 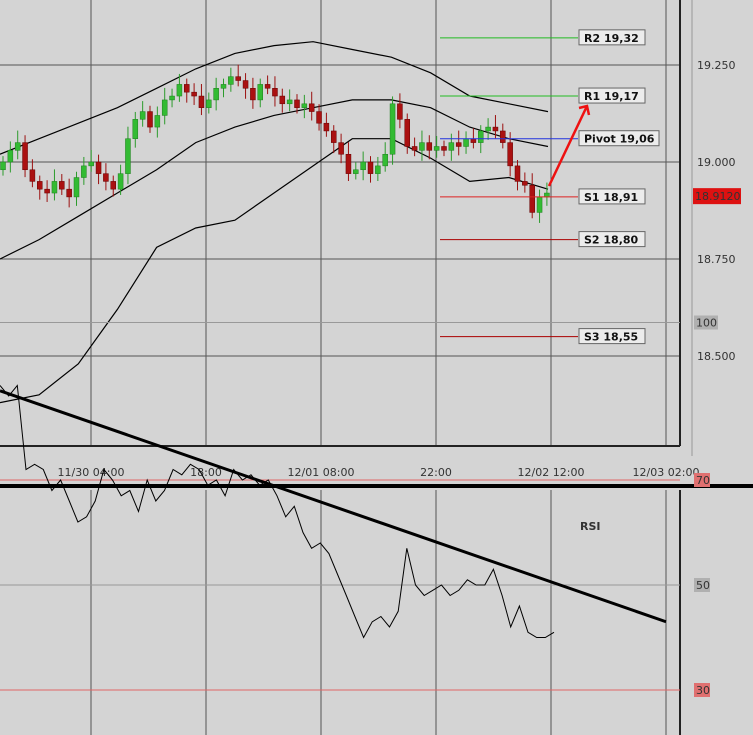 I want to click on price-tick-label: 19.250, so click(x=716, y=65).